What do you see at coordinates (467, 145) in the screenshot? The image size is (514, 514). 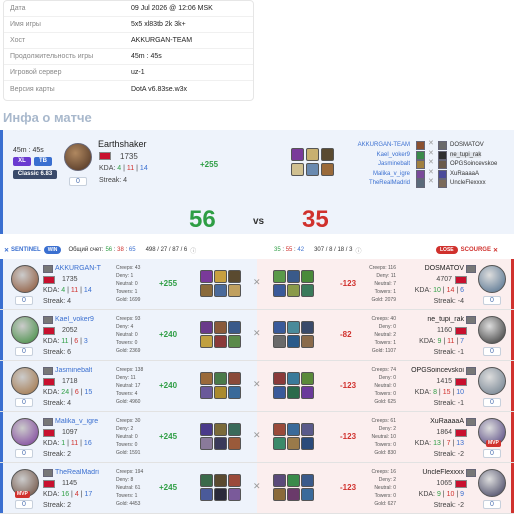 I see `team-right-player: DOSMATOV` at bounding box center [467, 145].